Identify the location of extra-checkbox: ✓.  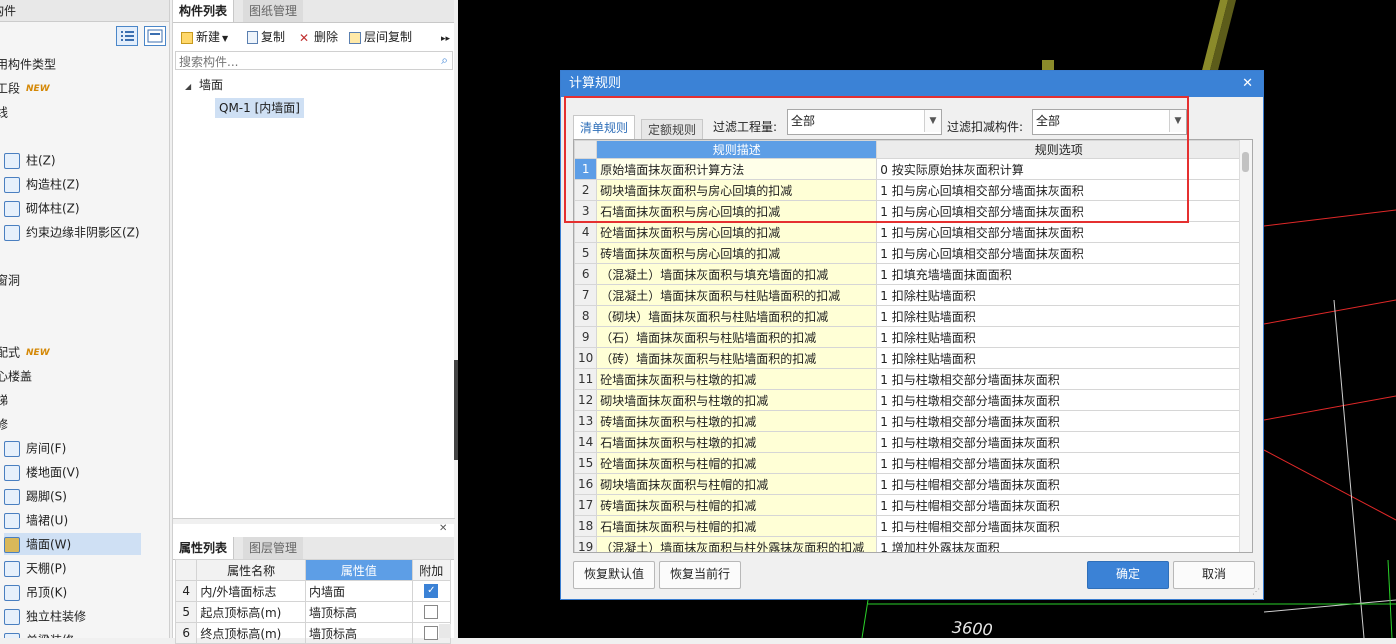
(431, 591).